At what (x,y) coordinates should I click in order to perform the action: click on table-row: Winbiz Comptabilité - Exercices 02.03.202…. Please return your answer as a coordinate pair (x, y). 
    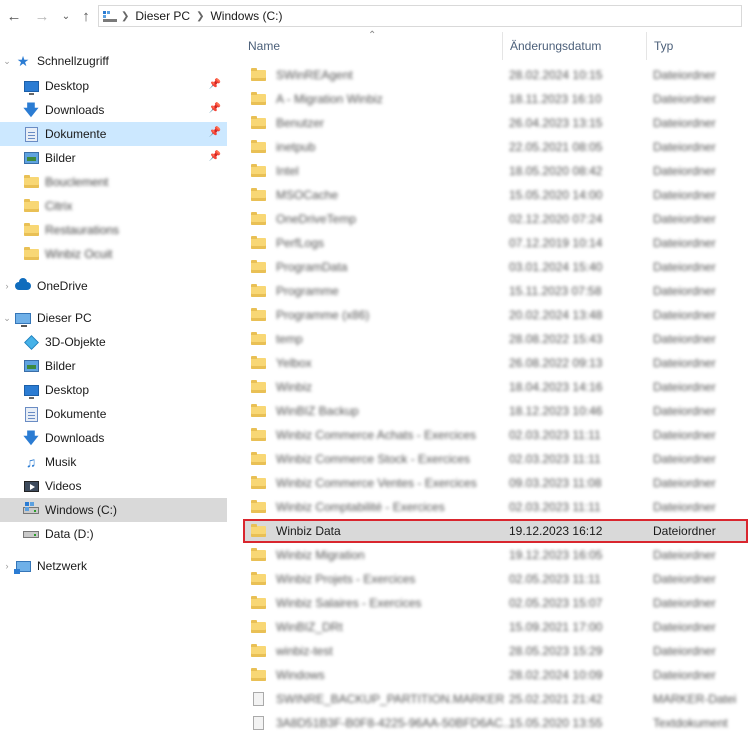
    Looking at the image, I should click on (495, 507).